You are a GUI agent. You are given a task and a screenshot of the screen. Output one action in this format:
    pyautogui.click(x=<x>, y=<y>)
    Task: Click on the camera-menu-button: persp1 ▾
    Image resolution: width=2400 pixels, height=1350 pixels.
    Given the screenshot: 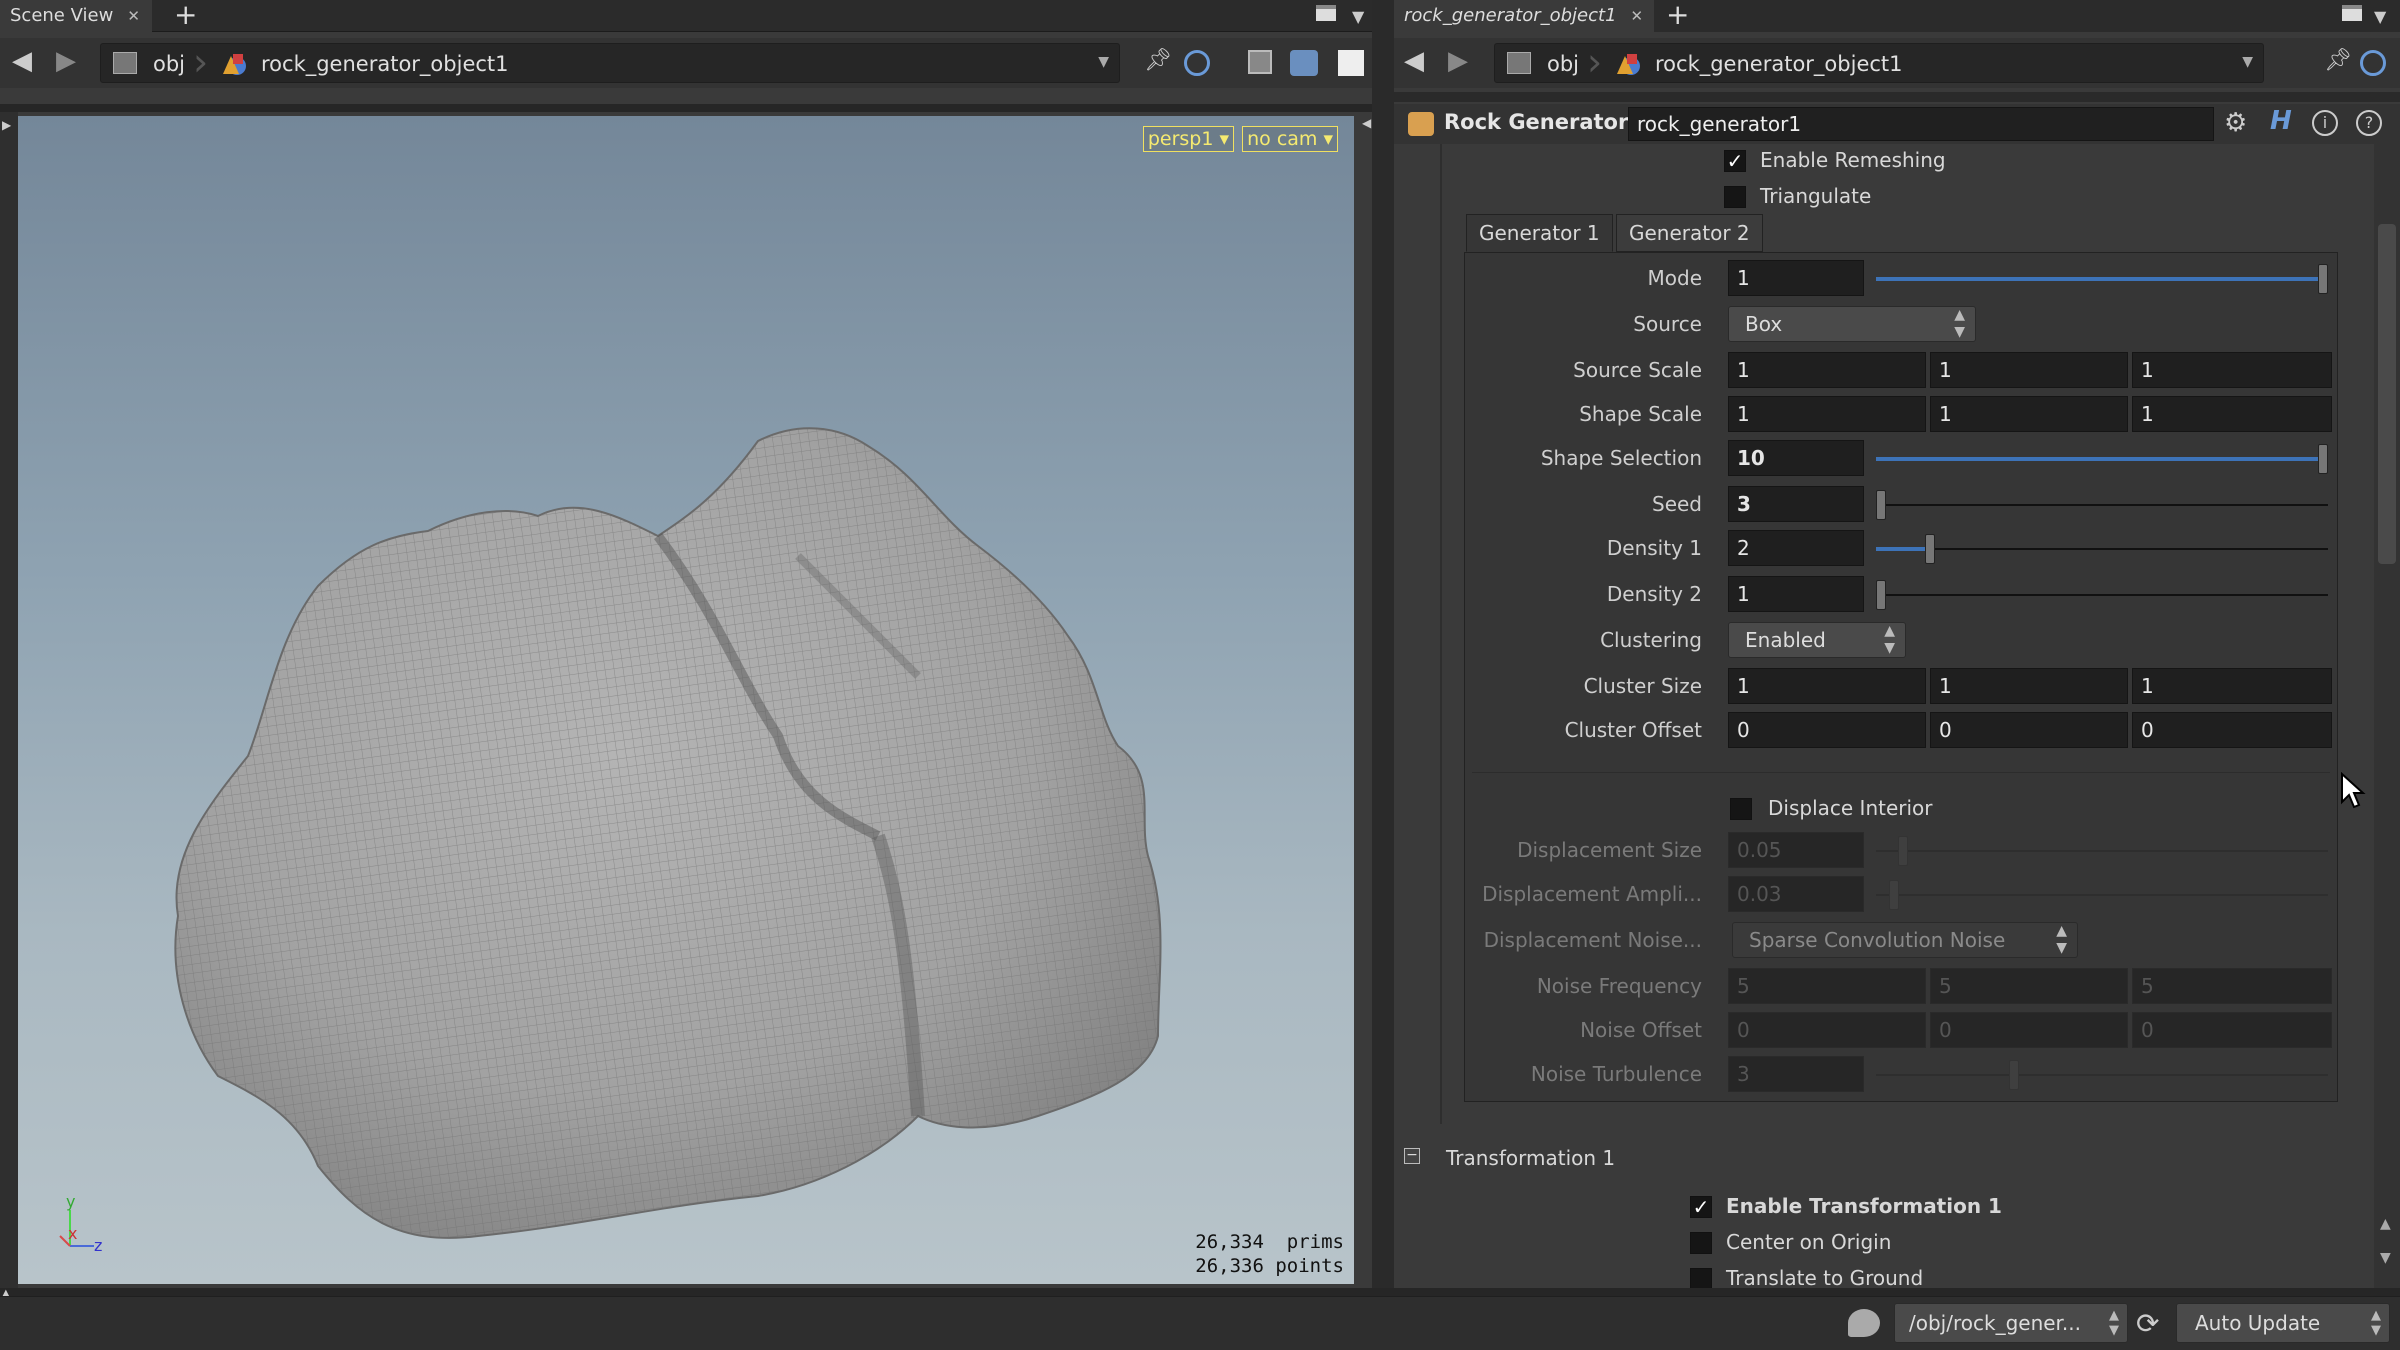 What is the action you would take?
    pyautogui.click(x=1188, y=139)
    